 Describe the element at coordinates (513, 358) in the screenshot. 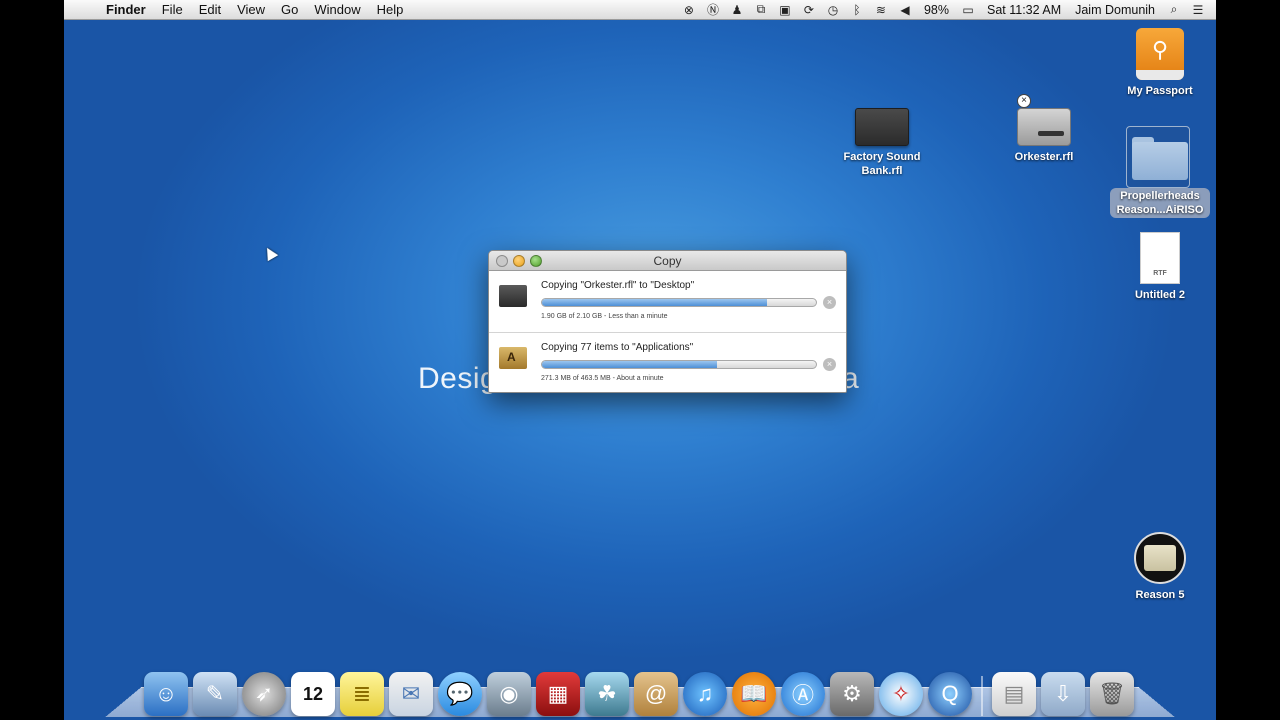

I see `applications-folder-icon` at that location.